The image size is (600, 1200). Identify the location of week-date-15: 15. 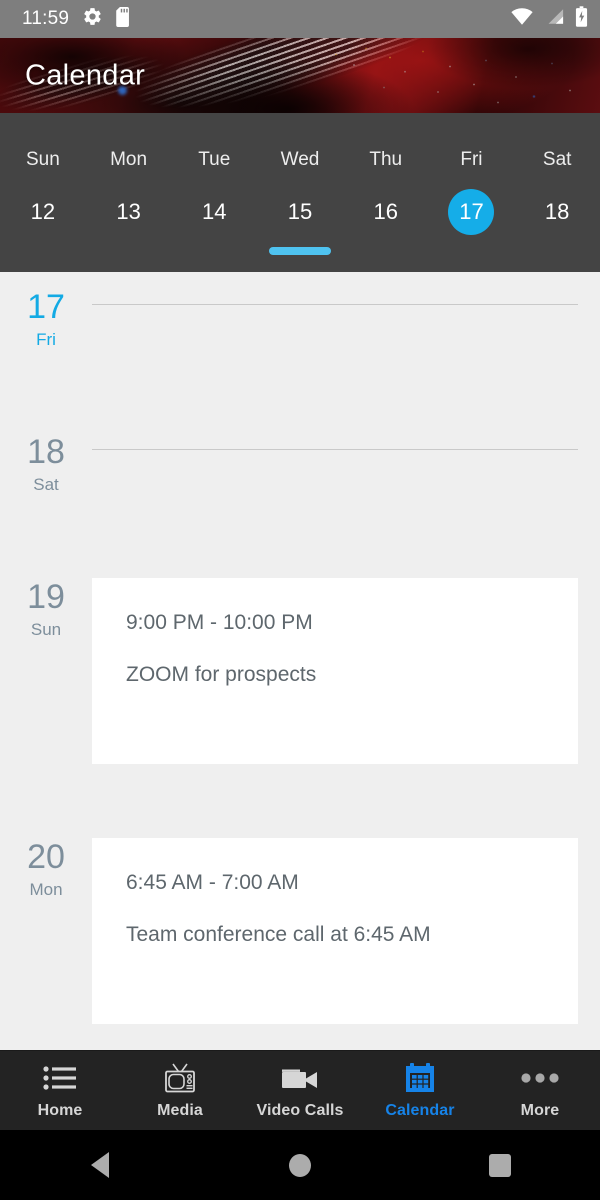
(300, 212).